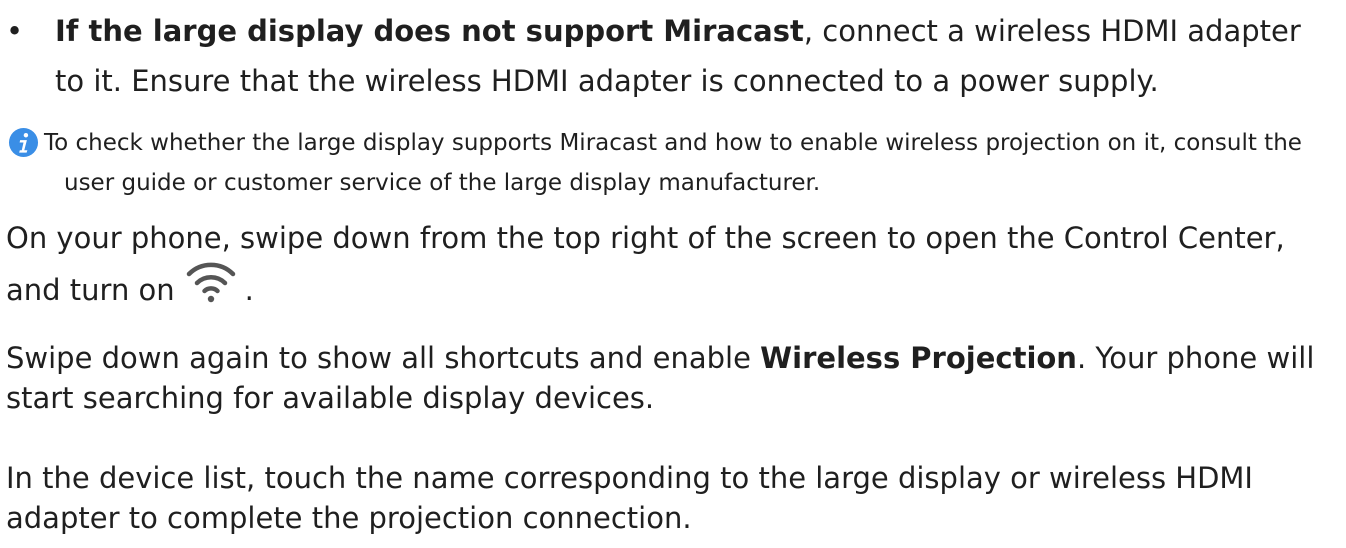 The height and width of the screenshot is (548, 1346). Describe the element at coordinates (210, 282) in the screenshot. I see `wifi-icon` at that location.